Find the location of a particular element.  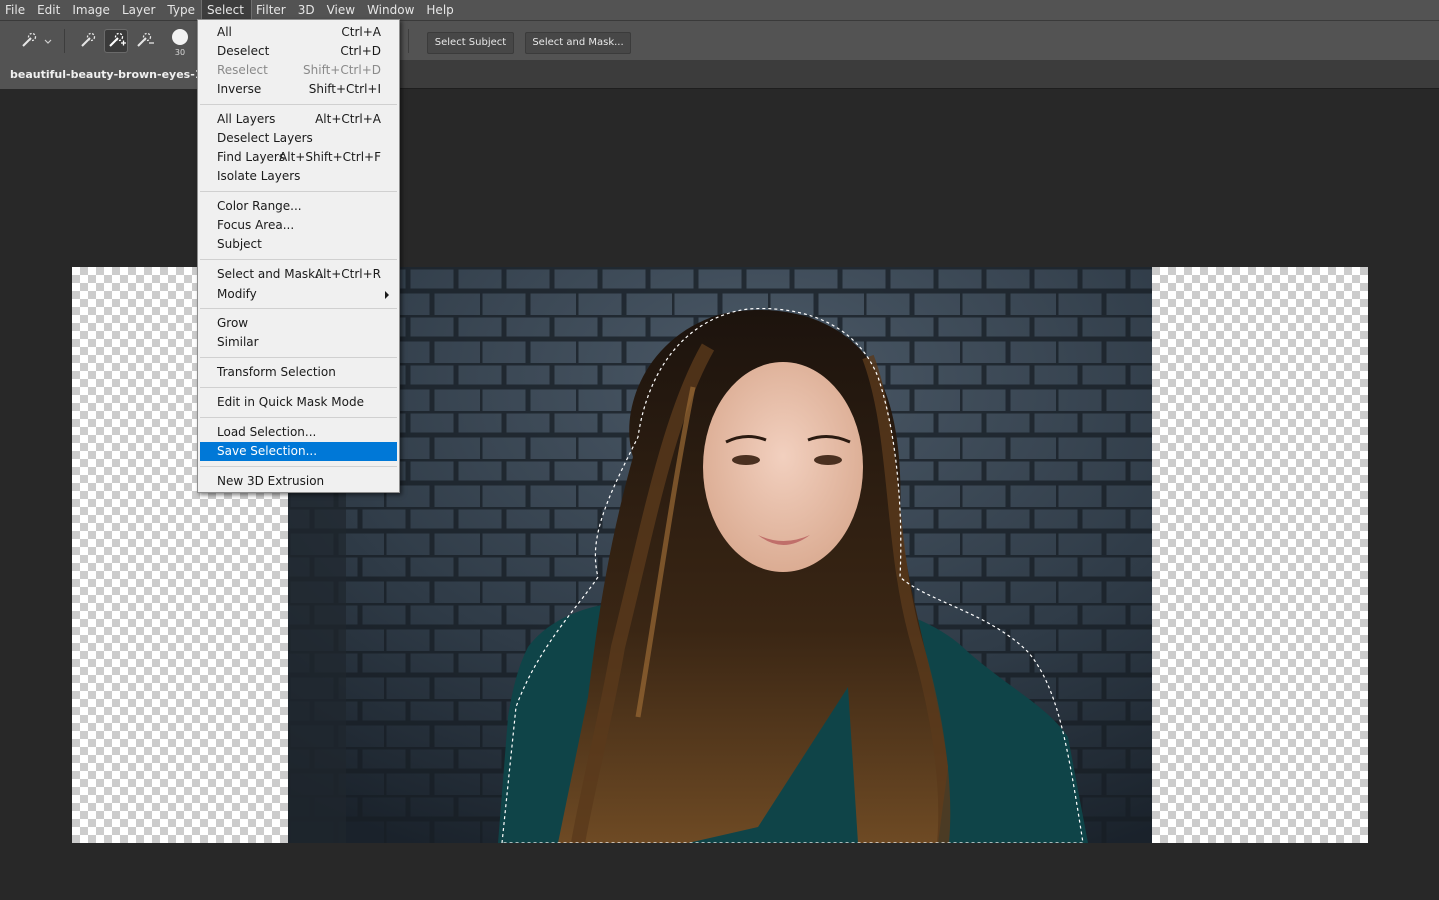

menu-edit: Edit is located at coordinates (49, 10).